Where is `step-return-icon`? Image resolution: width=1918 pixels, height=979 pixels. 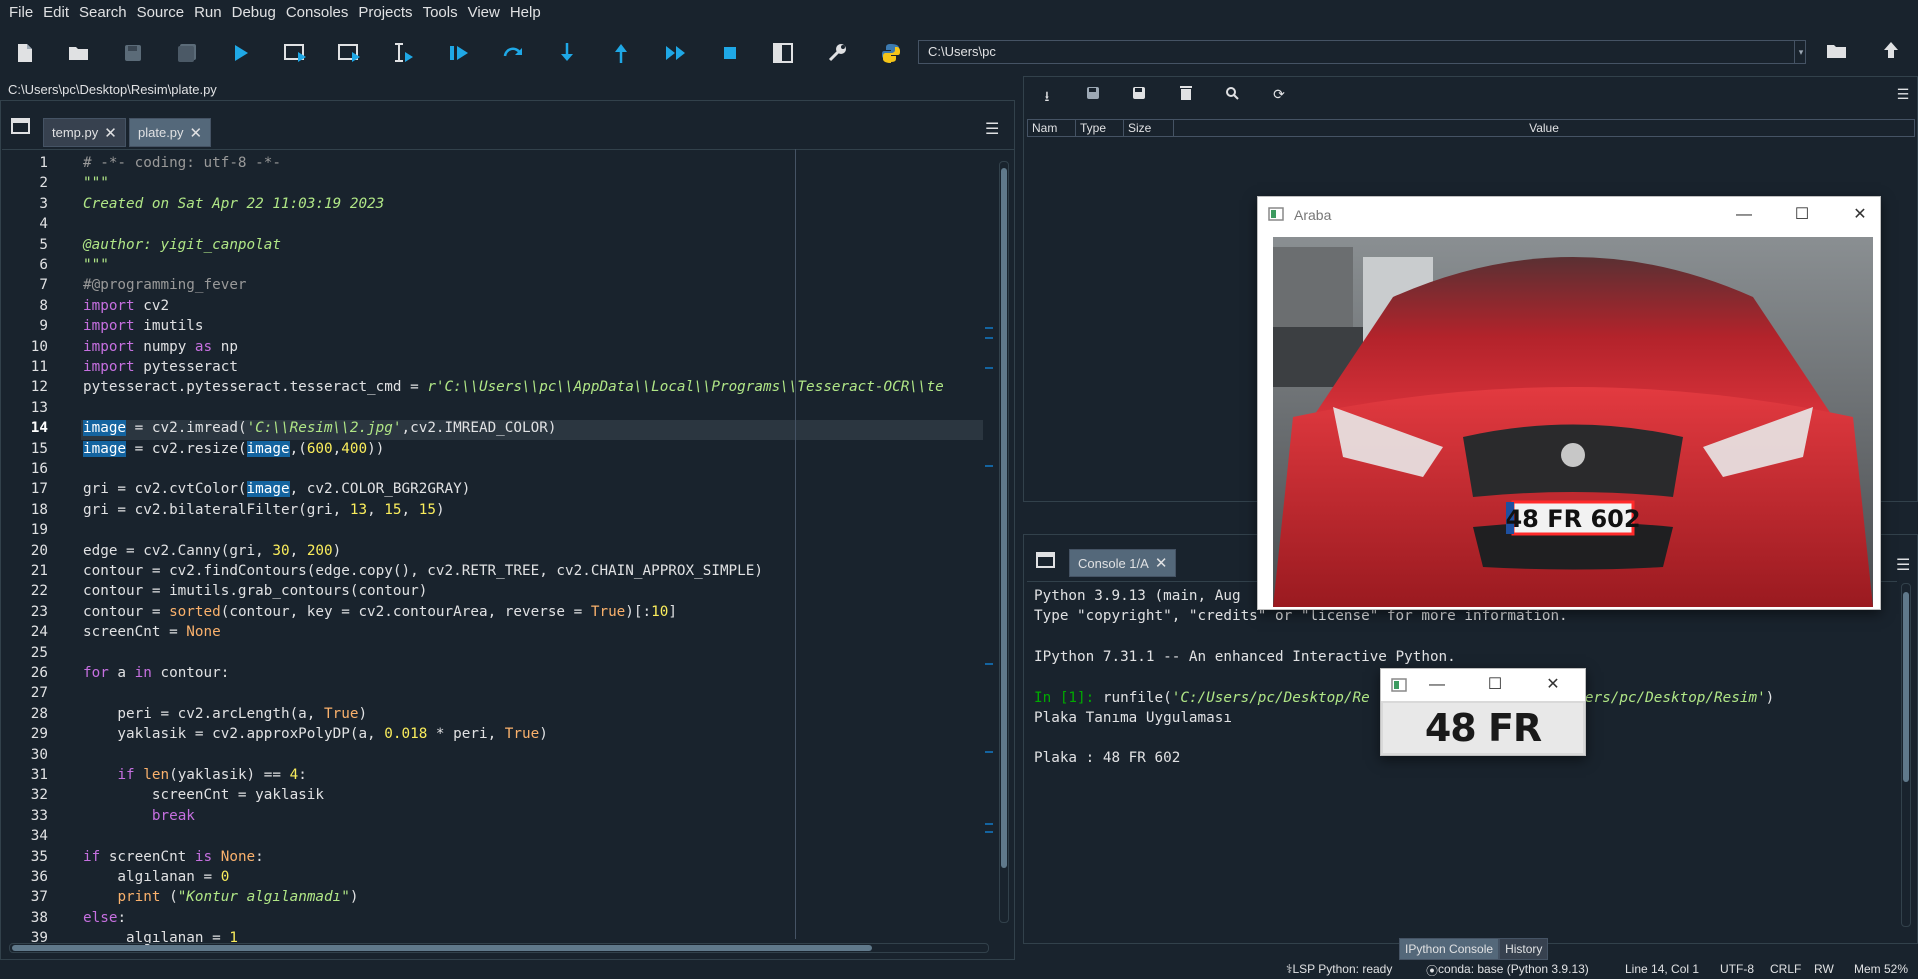 step-return-icon is located at coordinates (621, 53).